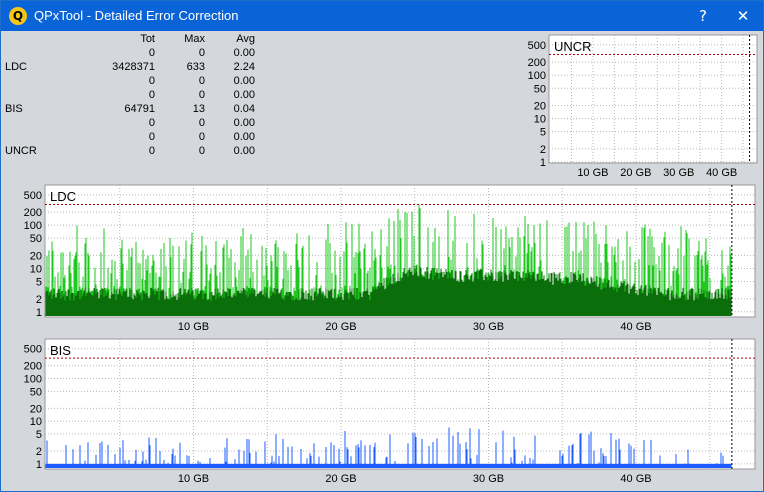 Image resolution: width=764 pixels, height=492 pixels. I want to click on chart-title: UNCR, so click(573, 46).